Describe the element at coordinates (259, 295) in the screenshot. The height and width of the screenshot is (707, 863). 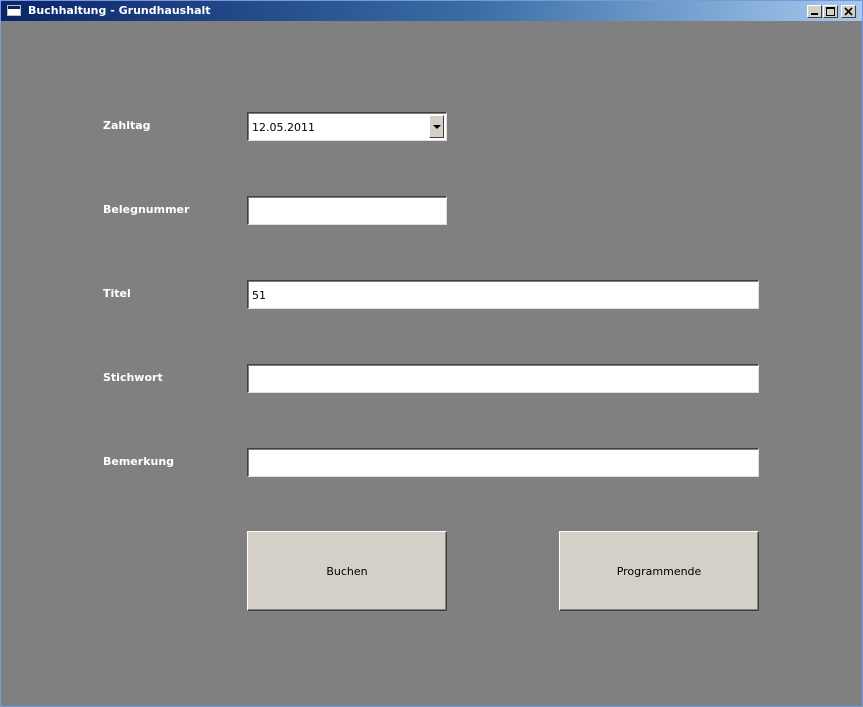
I see `titel-value: 51` at that location.